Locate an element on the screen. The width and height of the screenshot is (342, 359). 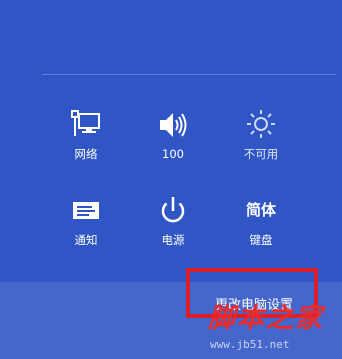
tile-network: 网络 is located at coordinates (86, 140).